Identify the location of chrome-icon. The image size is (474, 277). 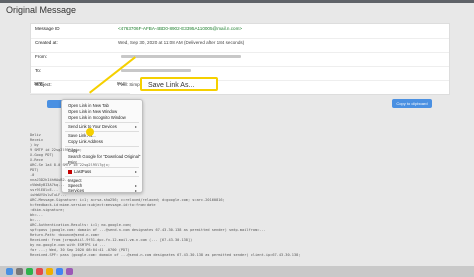
(59, 271).